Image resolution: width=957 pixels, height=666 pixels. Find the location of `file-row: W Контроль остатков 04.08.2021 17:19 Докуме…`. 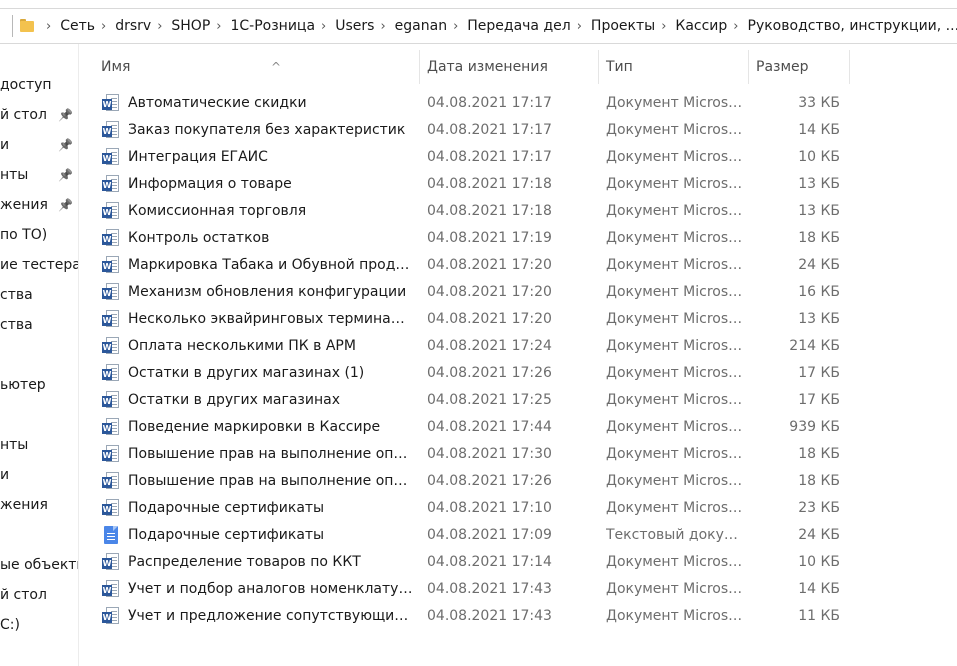

file-row: W Контроль остатков 04.08.2021 17:19 Докуме… is located at coordinates (518, 238).